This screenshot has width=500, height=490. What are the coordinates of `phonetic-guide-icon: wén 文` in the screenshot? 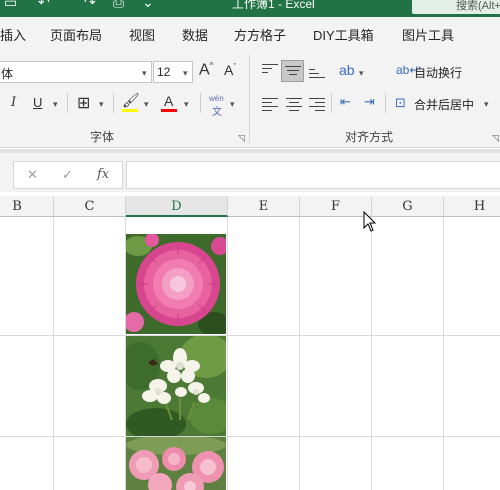 It's located at (216, 106).